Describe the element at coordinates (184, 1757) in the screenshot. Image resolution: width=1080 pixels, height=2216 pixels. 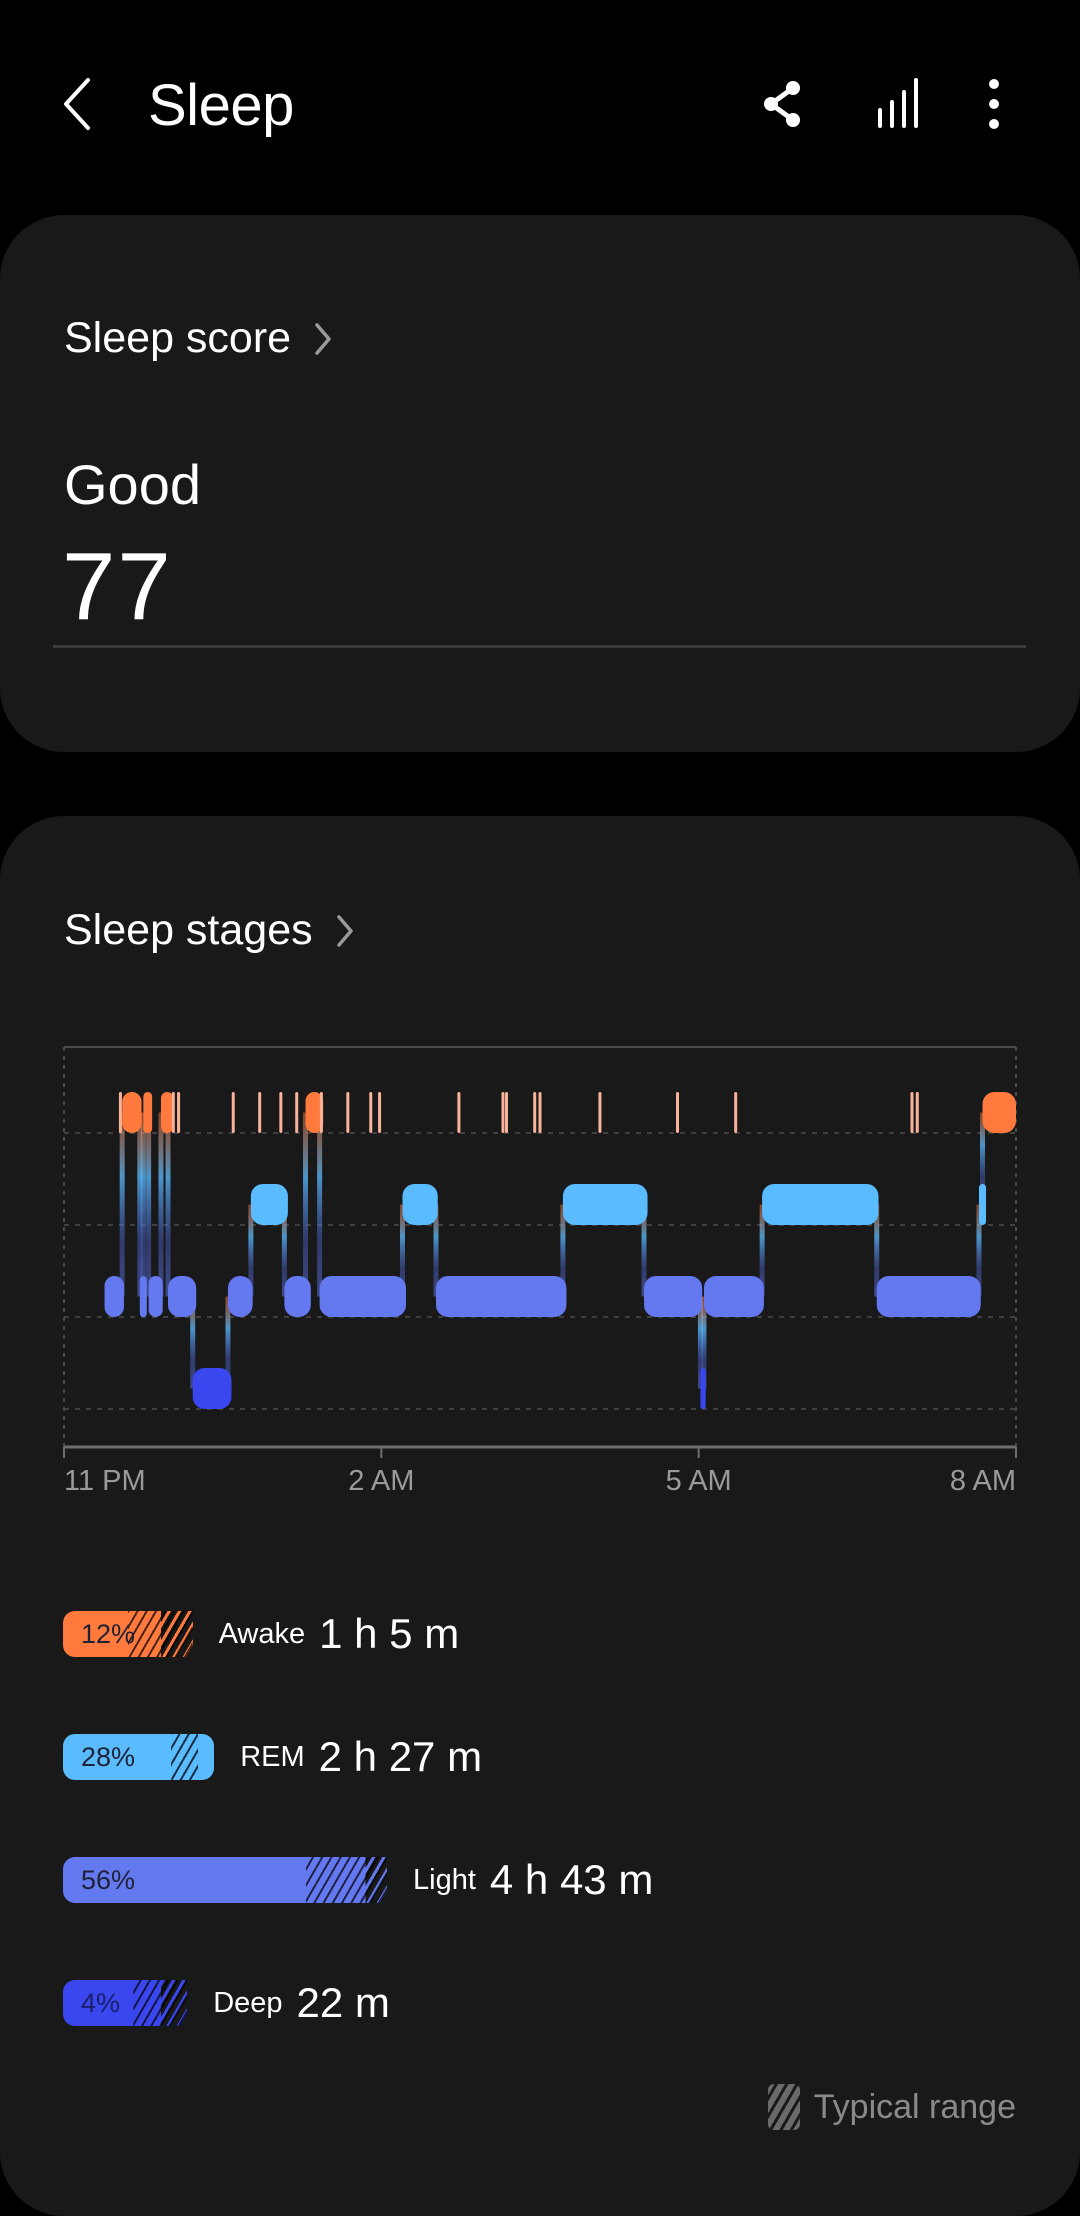
I see `rem-typical-range` at that location.